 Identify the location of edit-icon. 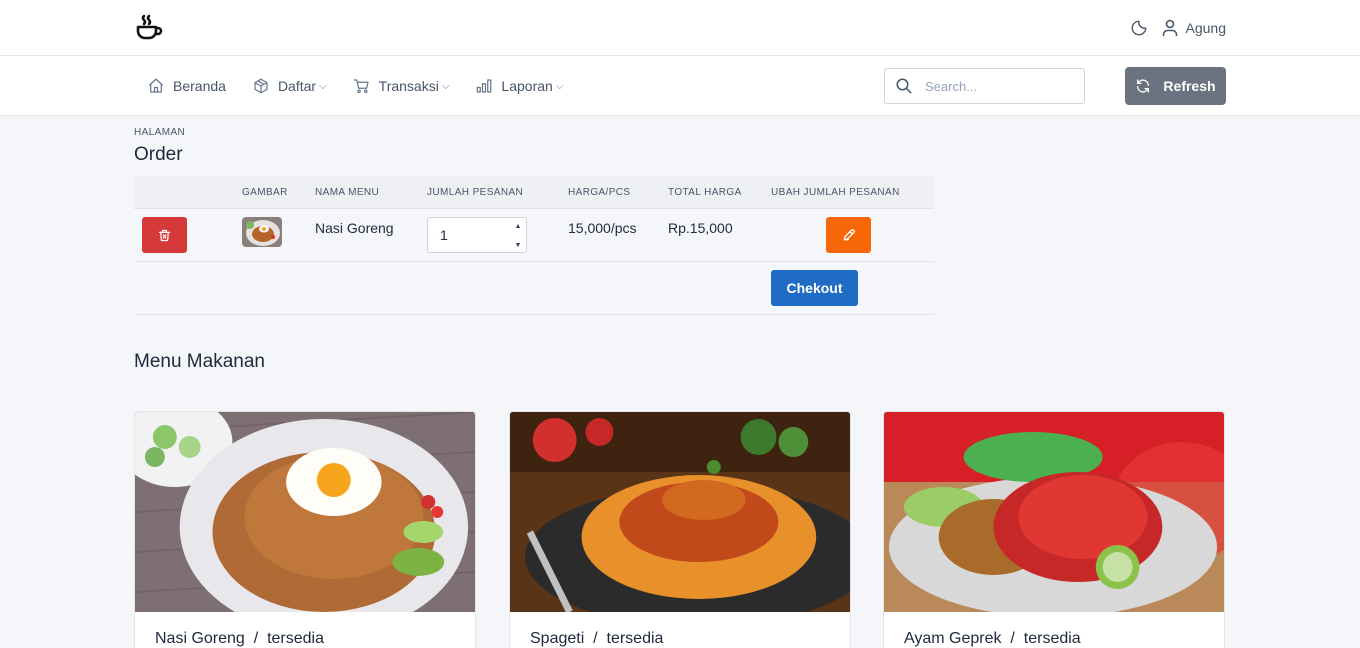
(849, 235).